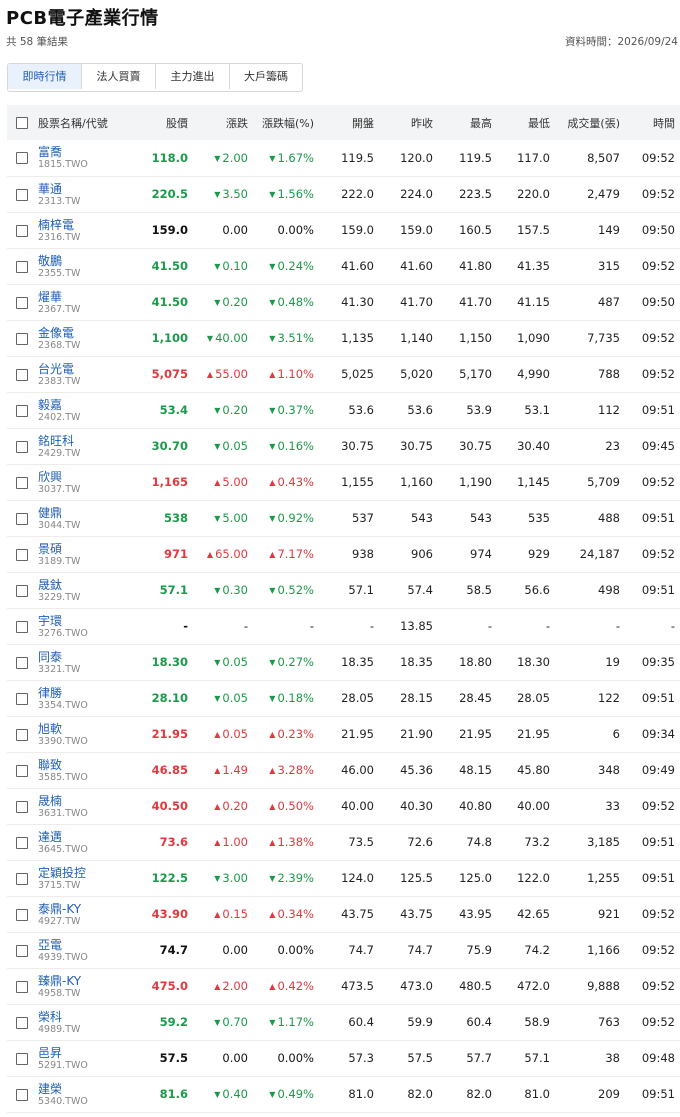  What do you see at coordinates (63, 1101) in the screenshot?
I see `stock-code: 5340.TWO` at bounding box center [63, 1101].